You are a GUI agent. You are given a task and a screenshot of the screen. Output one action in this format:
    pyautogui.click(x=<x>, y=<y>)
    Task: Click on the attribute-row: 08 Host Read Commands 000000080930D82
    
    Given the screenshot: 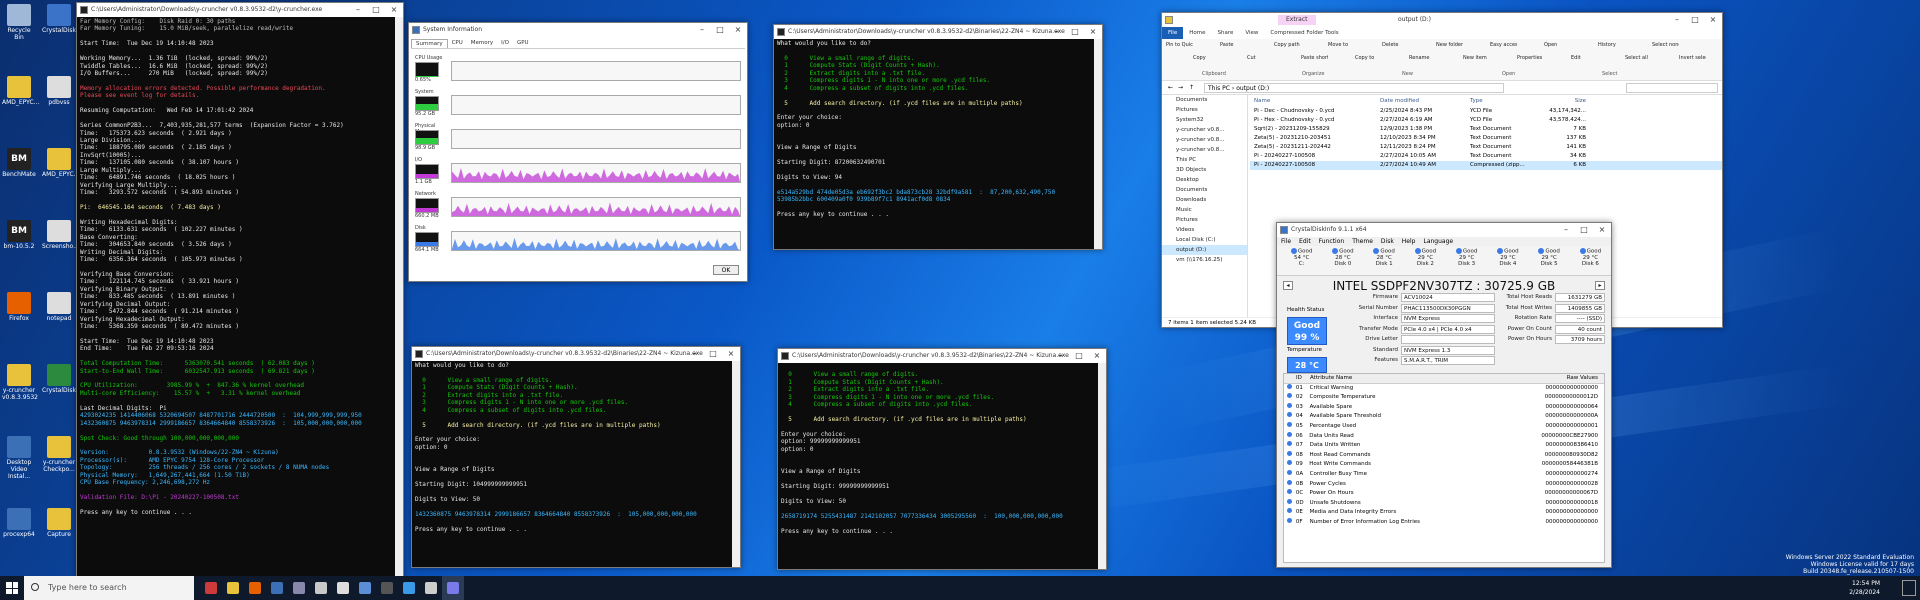 What is the action you would take?
    pyautogui.click(x=1444, y=455)
    